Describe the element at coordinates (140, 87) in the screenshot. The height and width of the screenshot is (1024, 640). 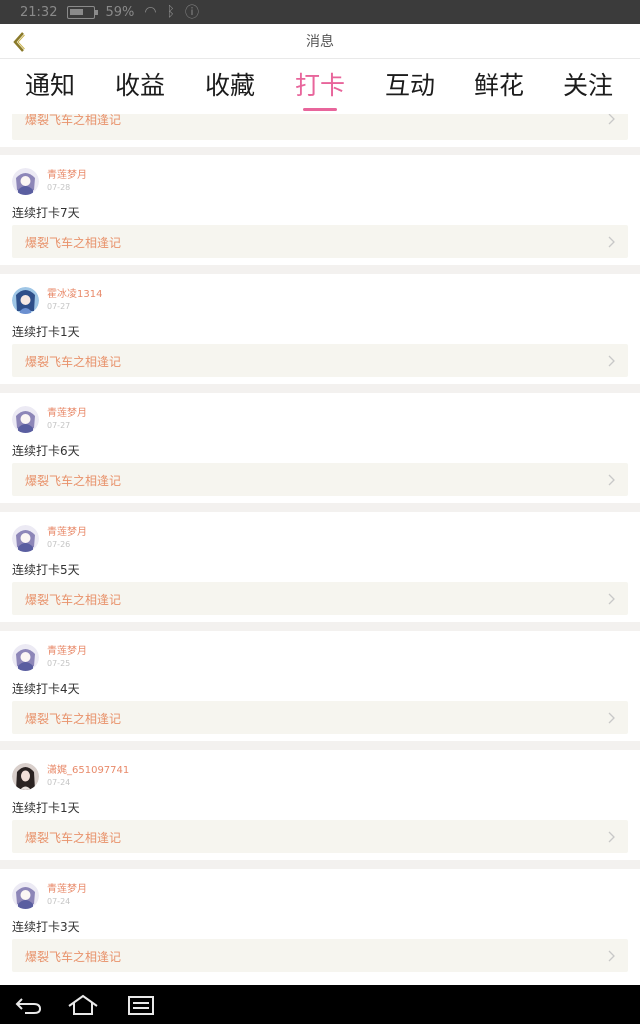
I see `tab-earnings: 收益` at that location.